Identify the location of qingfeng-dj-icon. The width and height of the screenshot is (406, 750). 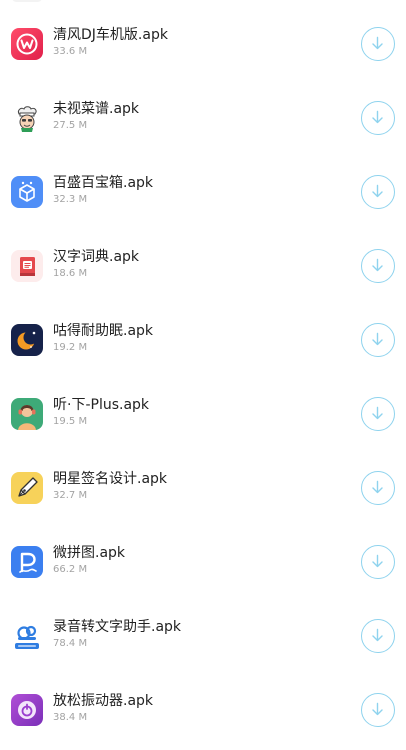
(27, 44).